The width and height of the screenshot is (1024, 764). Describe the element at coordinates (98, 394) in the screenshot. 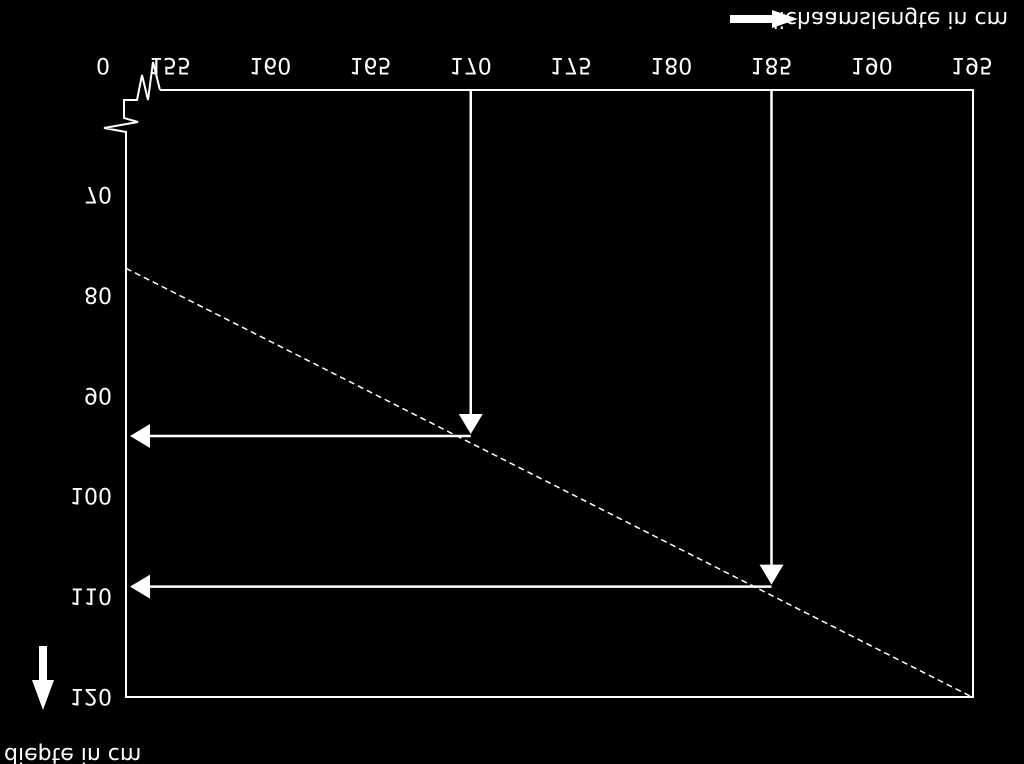

I see `y-tick-label: 90` at that location.